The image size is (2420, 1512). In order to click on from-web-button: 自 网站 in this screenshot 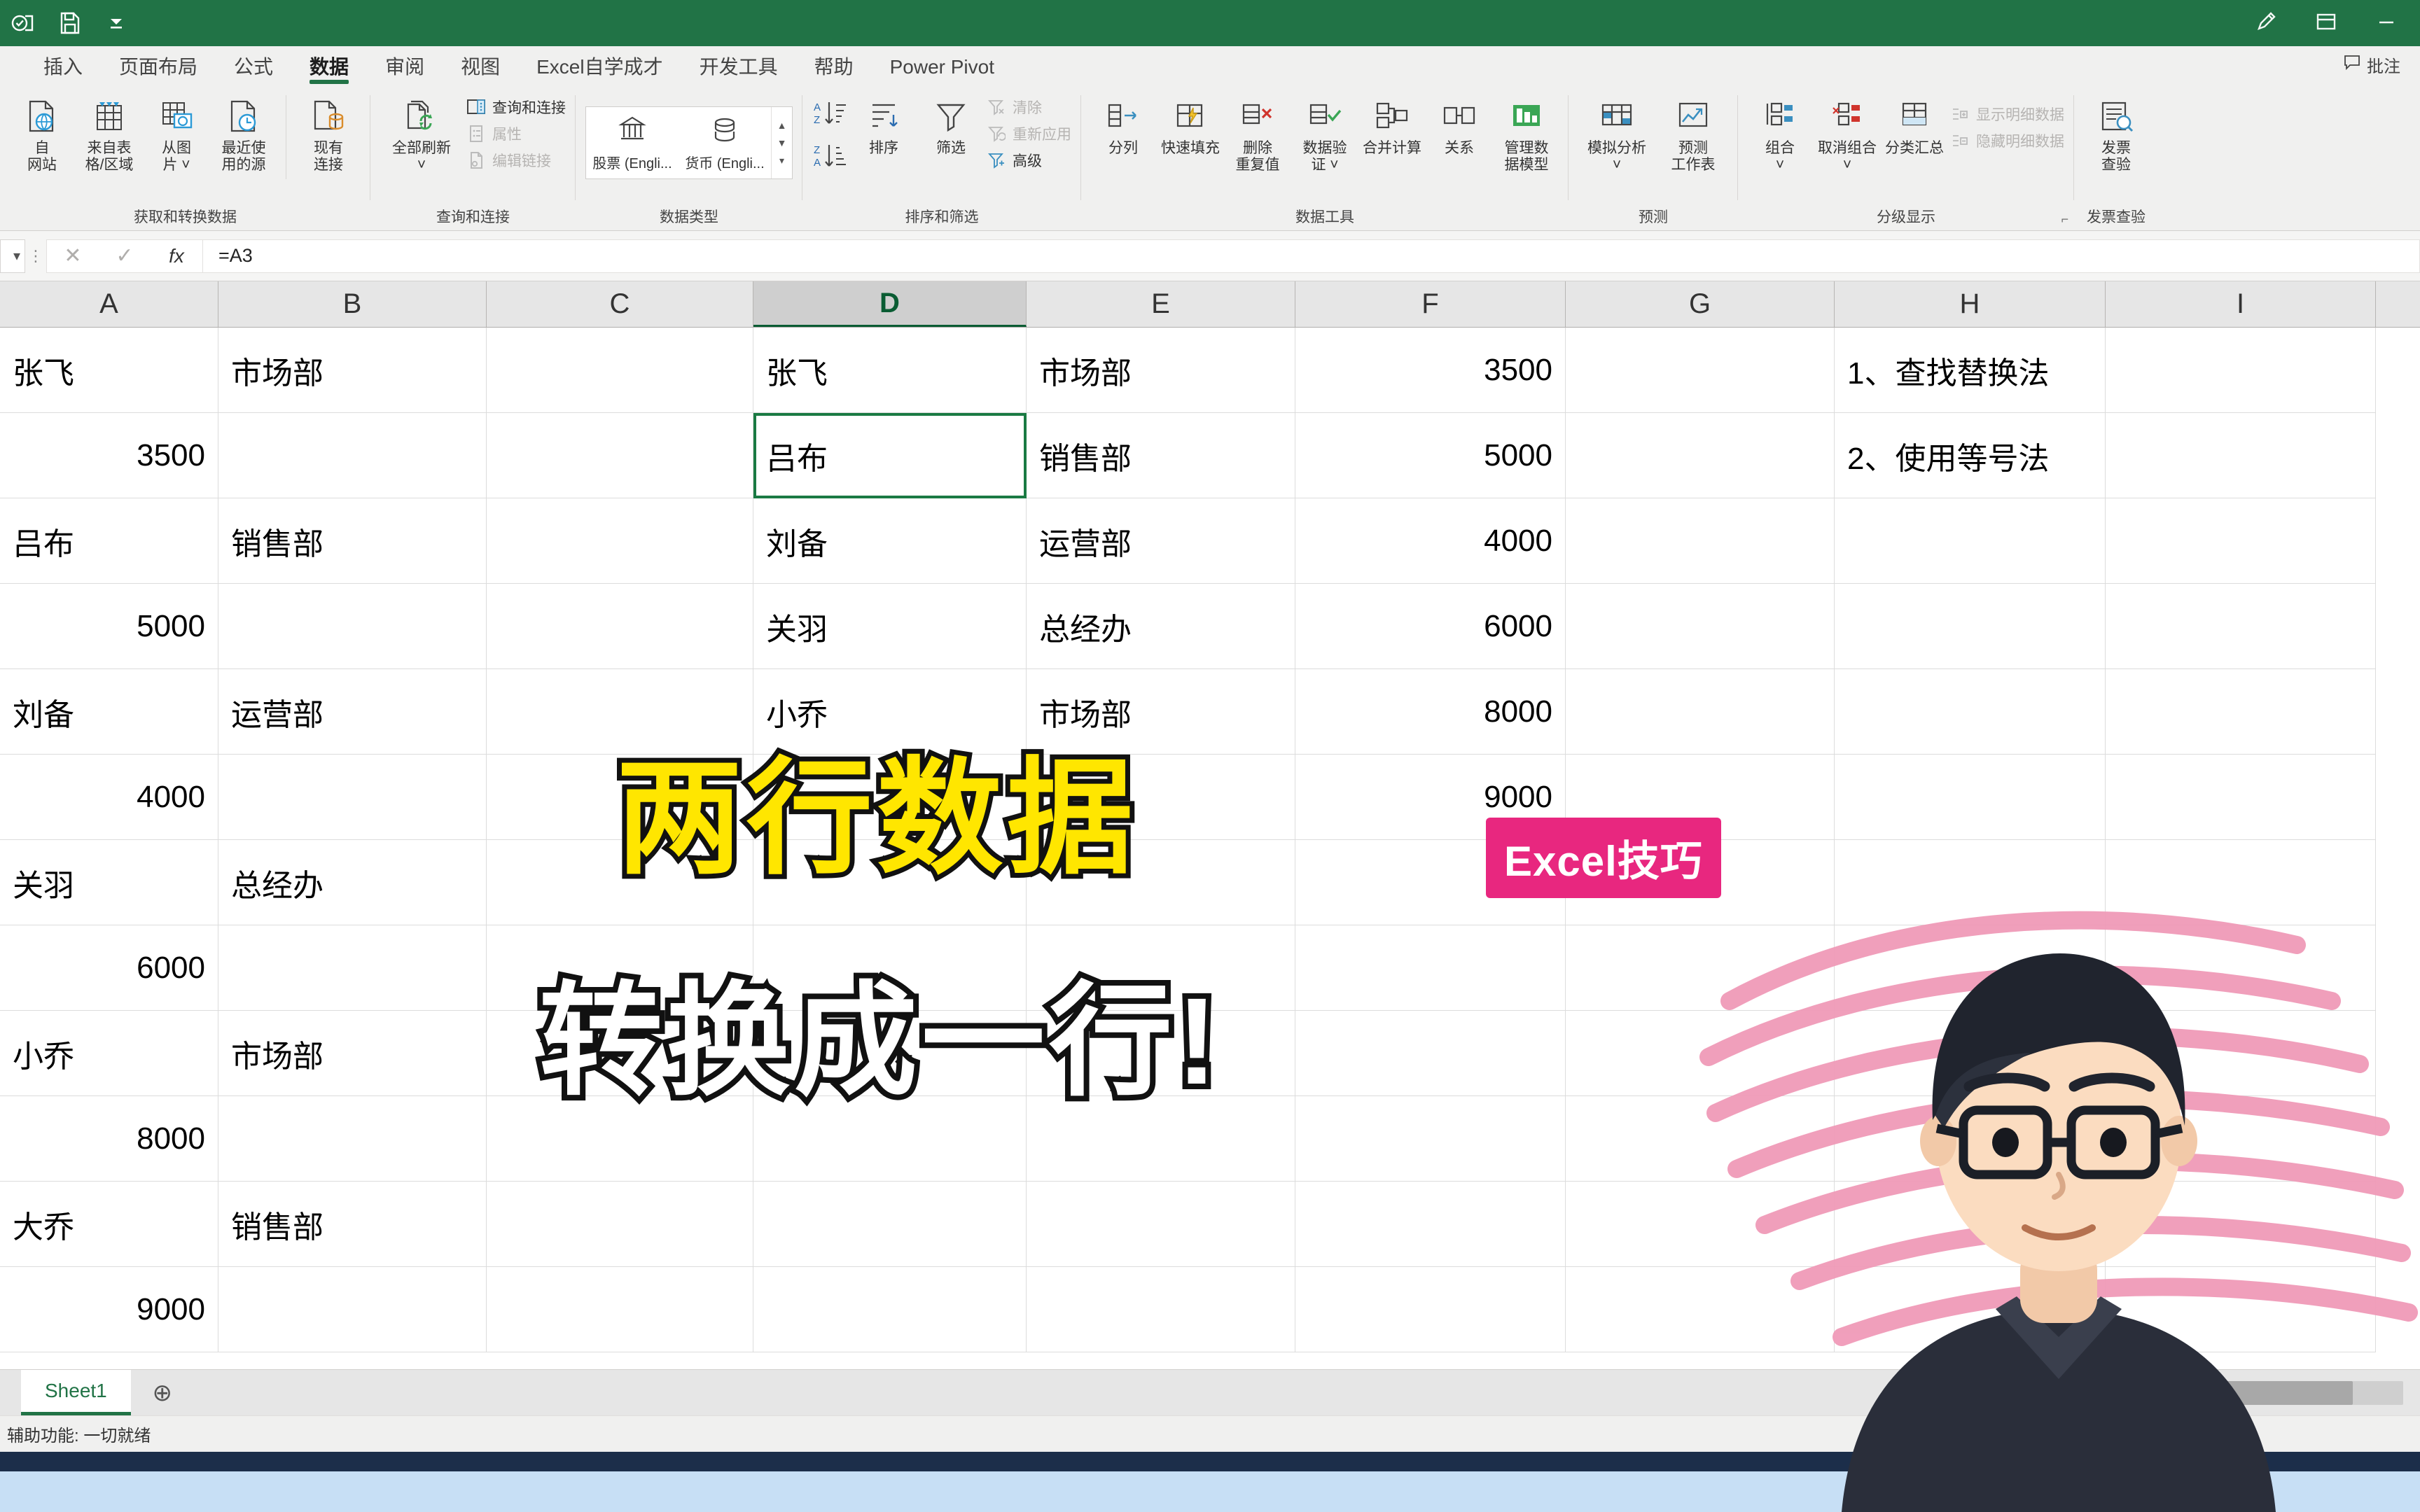, I will do `click(42, 132)`.